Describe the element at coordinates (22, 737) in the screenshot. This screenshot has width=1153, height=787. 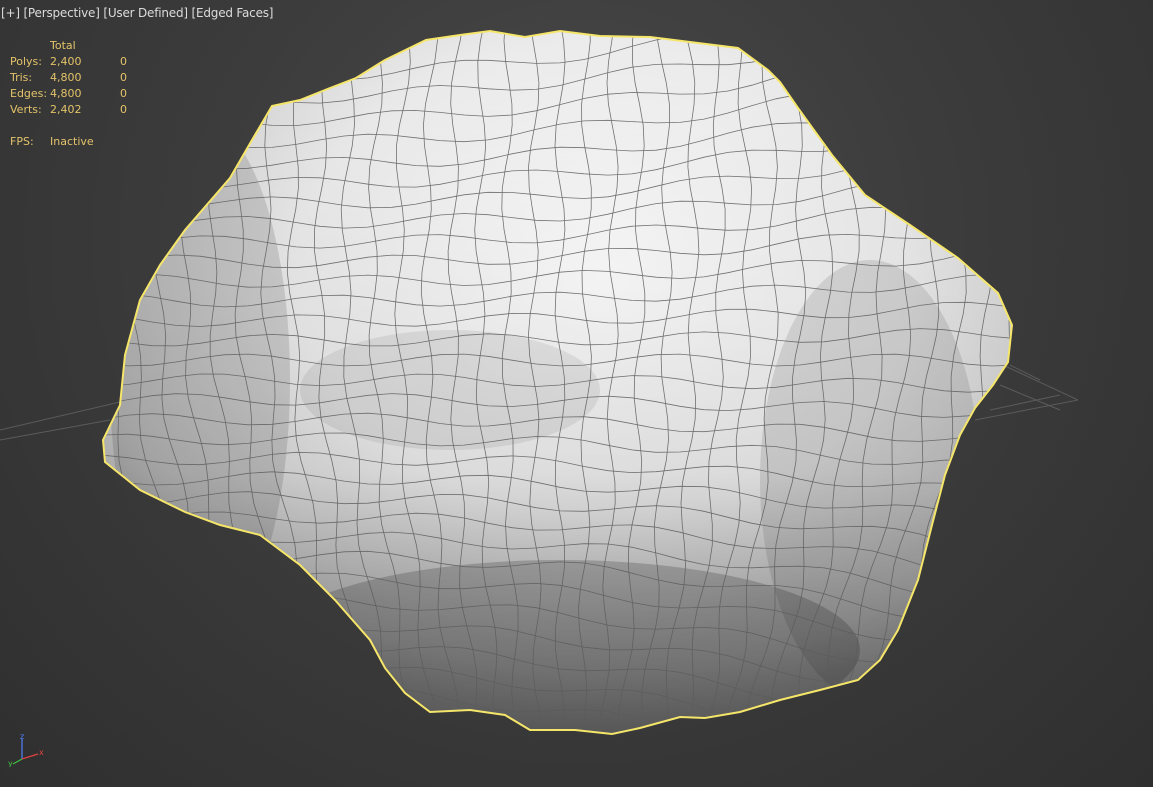
I see `axis-z-label: z` at that location.